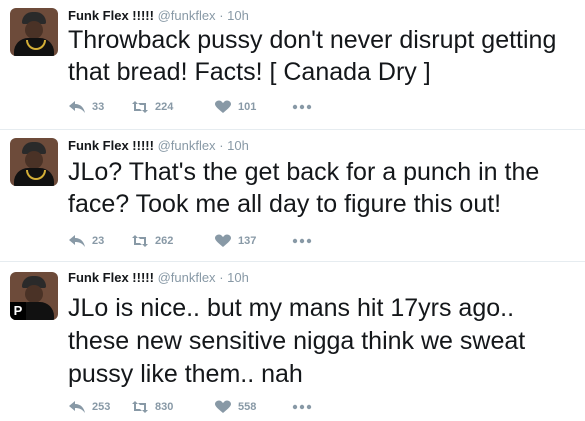 This screenshot has height=421, width=585. I want to click on retweet-count: 224, so click(164, 107).